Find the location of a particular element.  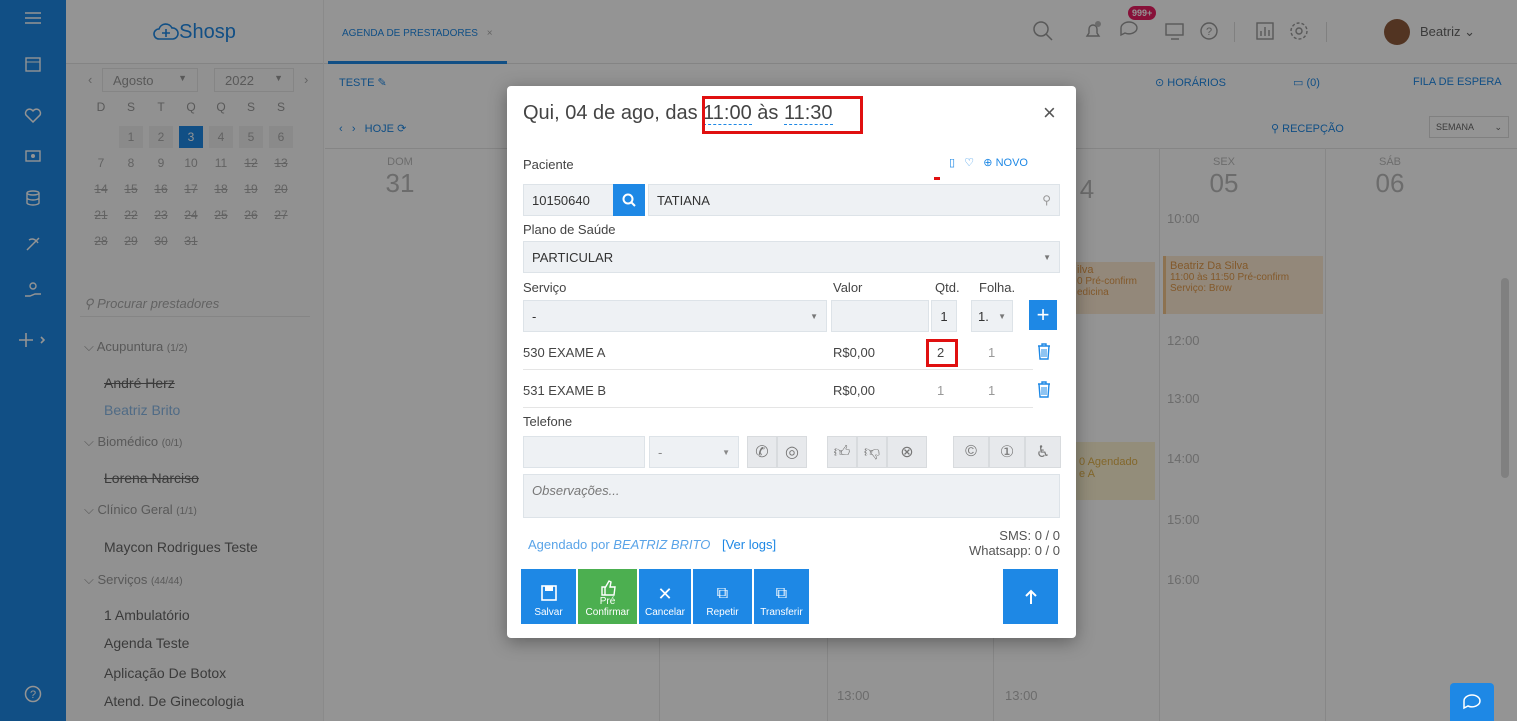

transfer-icon: ⧉ is located at coordinates (781, 593).